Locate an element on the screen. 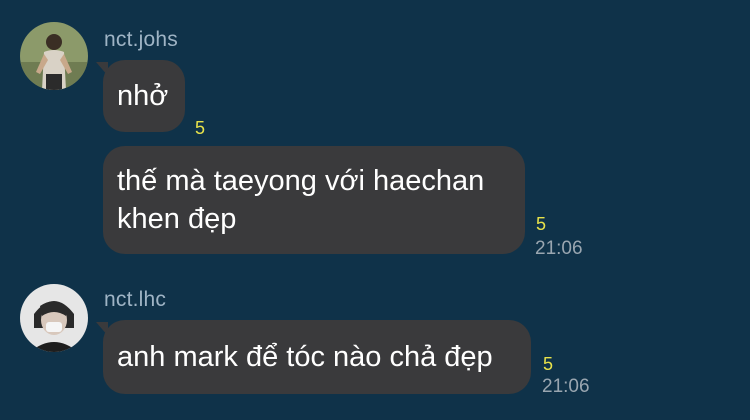 This screenshot has width=750, height=420. sender-name: nct.lhc is located at coordinates (135, 300).